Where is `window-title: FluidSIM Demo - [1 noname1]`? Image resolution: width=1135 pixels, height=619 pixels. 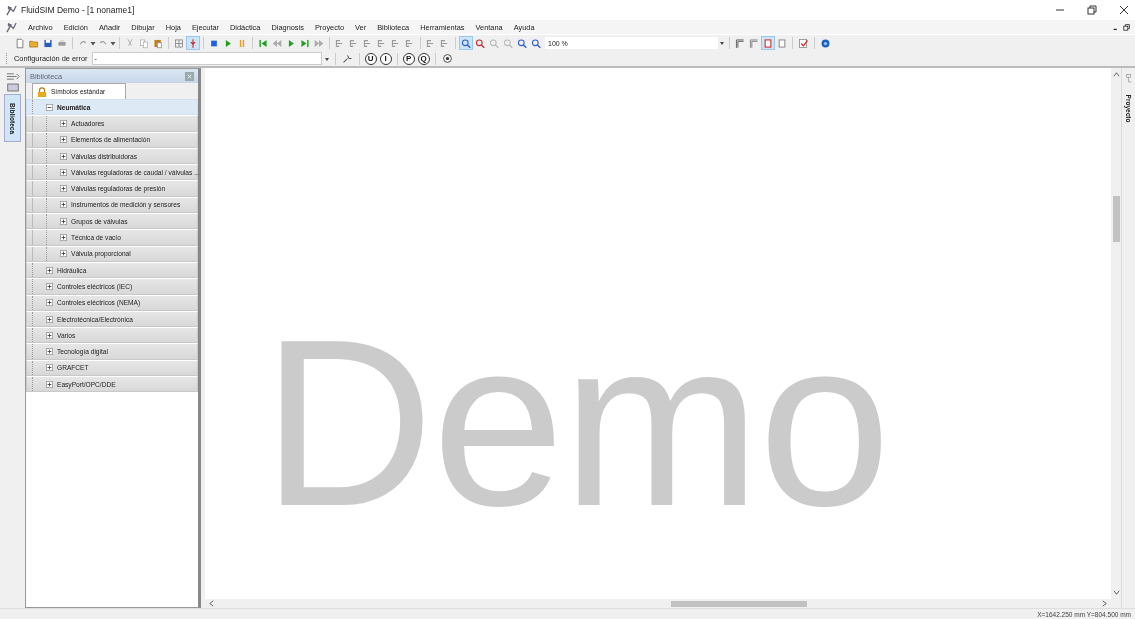 window-title: FluidSIM Demo - [1 noname1] is located at coordinates (78, 10).